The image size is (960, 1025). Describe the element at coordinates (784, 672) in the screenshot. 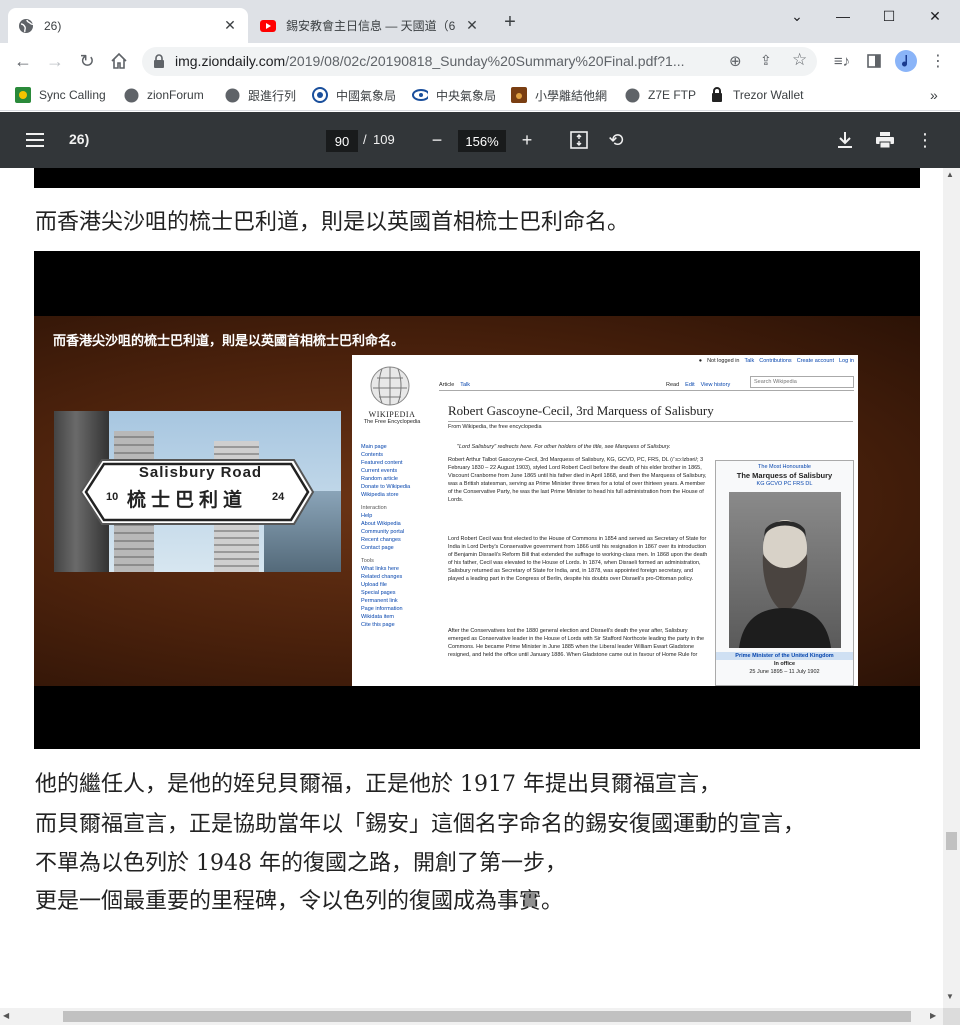

I see `infobox-dates: 25 June 1895 – 11 July 1902` at that location.